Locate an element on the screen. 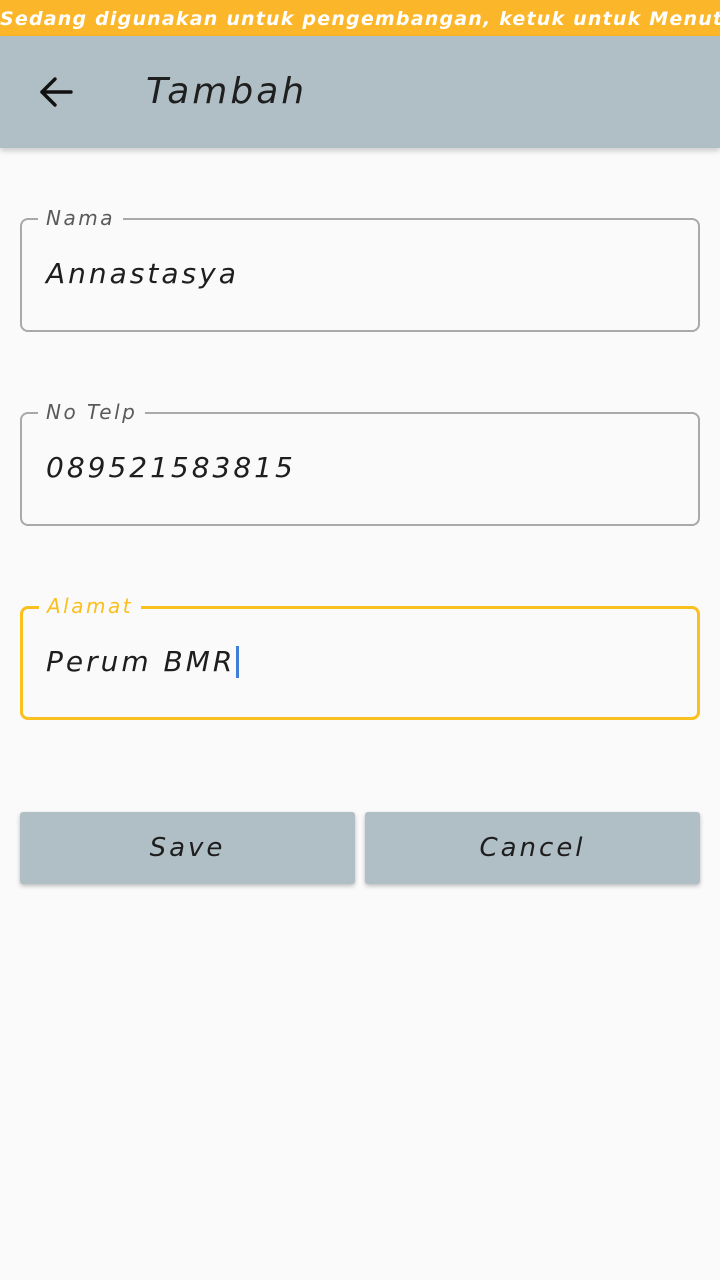 This screenshot has height=1280, width=720. alamat-label: Alamat is located at coordinates (90, 606).